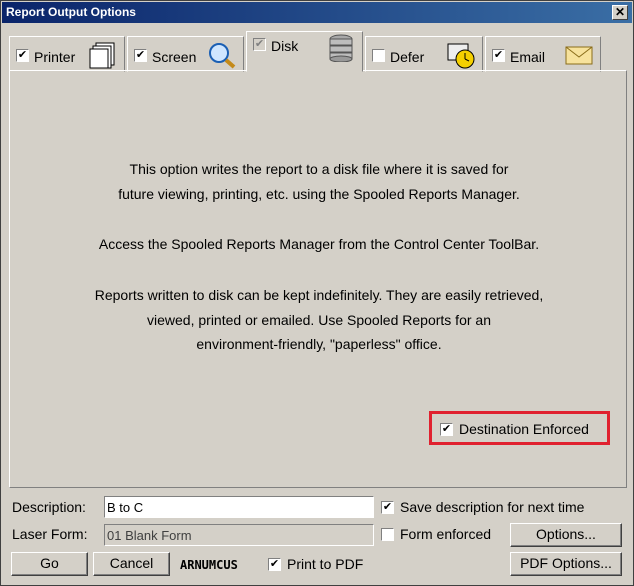 The height and width of the screenshot is (586, 634). What do you see at coordinates (49, 507) in the screenshot?
I see `description-label: Description:` at bounding box center [49, 507].